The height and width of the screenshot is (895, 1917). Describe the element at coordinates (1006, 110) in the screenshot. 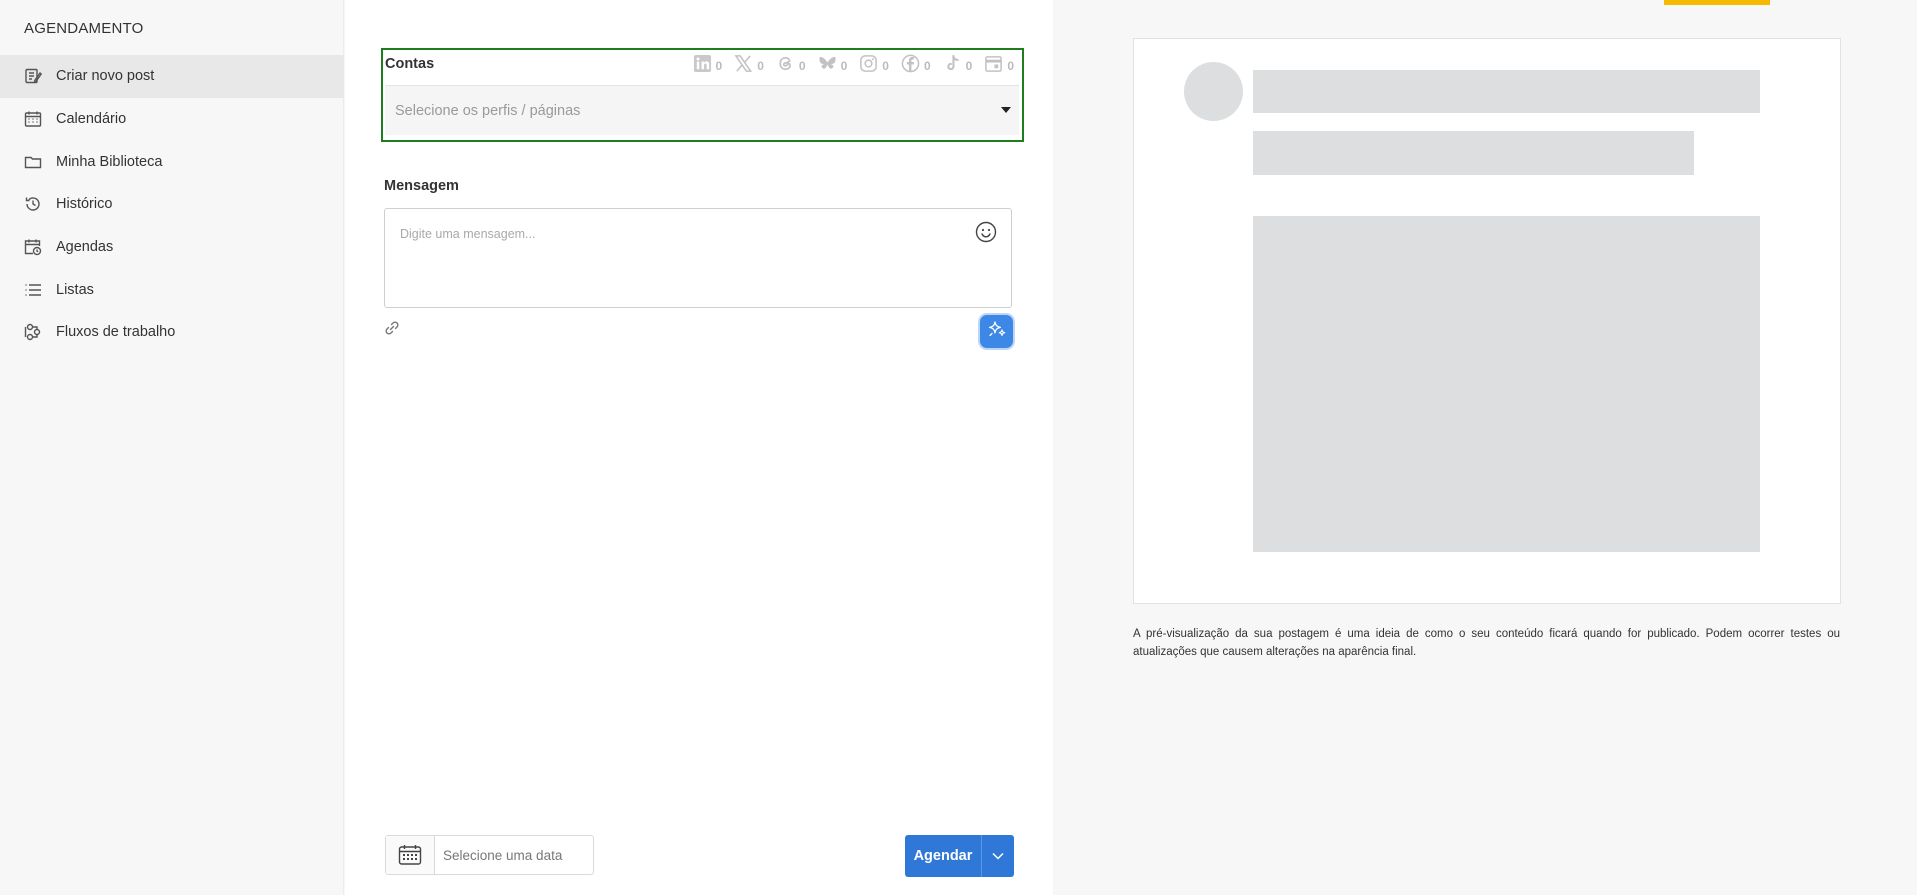

I see `caret-down-icon` at that location.